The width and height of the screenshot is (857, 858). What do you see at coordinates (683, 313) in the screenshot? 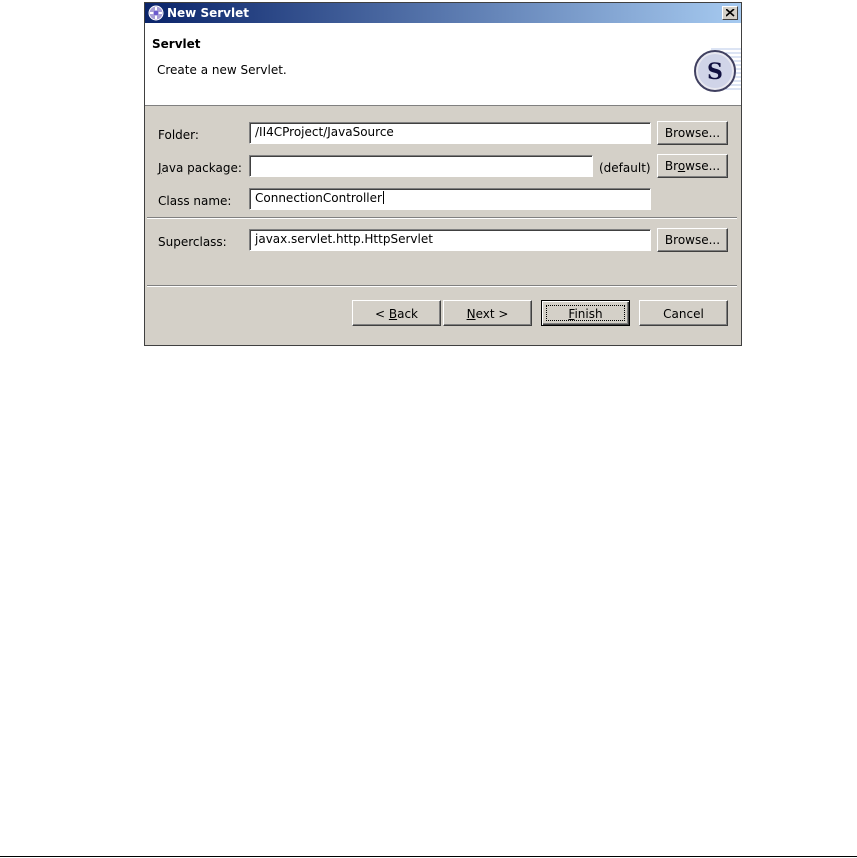
I see `cancel-button: Cancel` at bounding box center [683, 313].